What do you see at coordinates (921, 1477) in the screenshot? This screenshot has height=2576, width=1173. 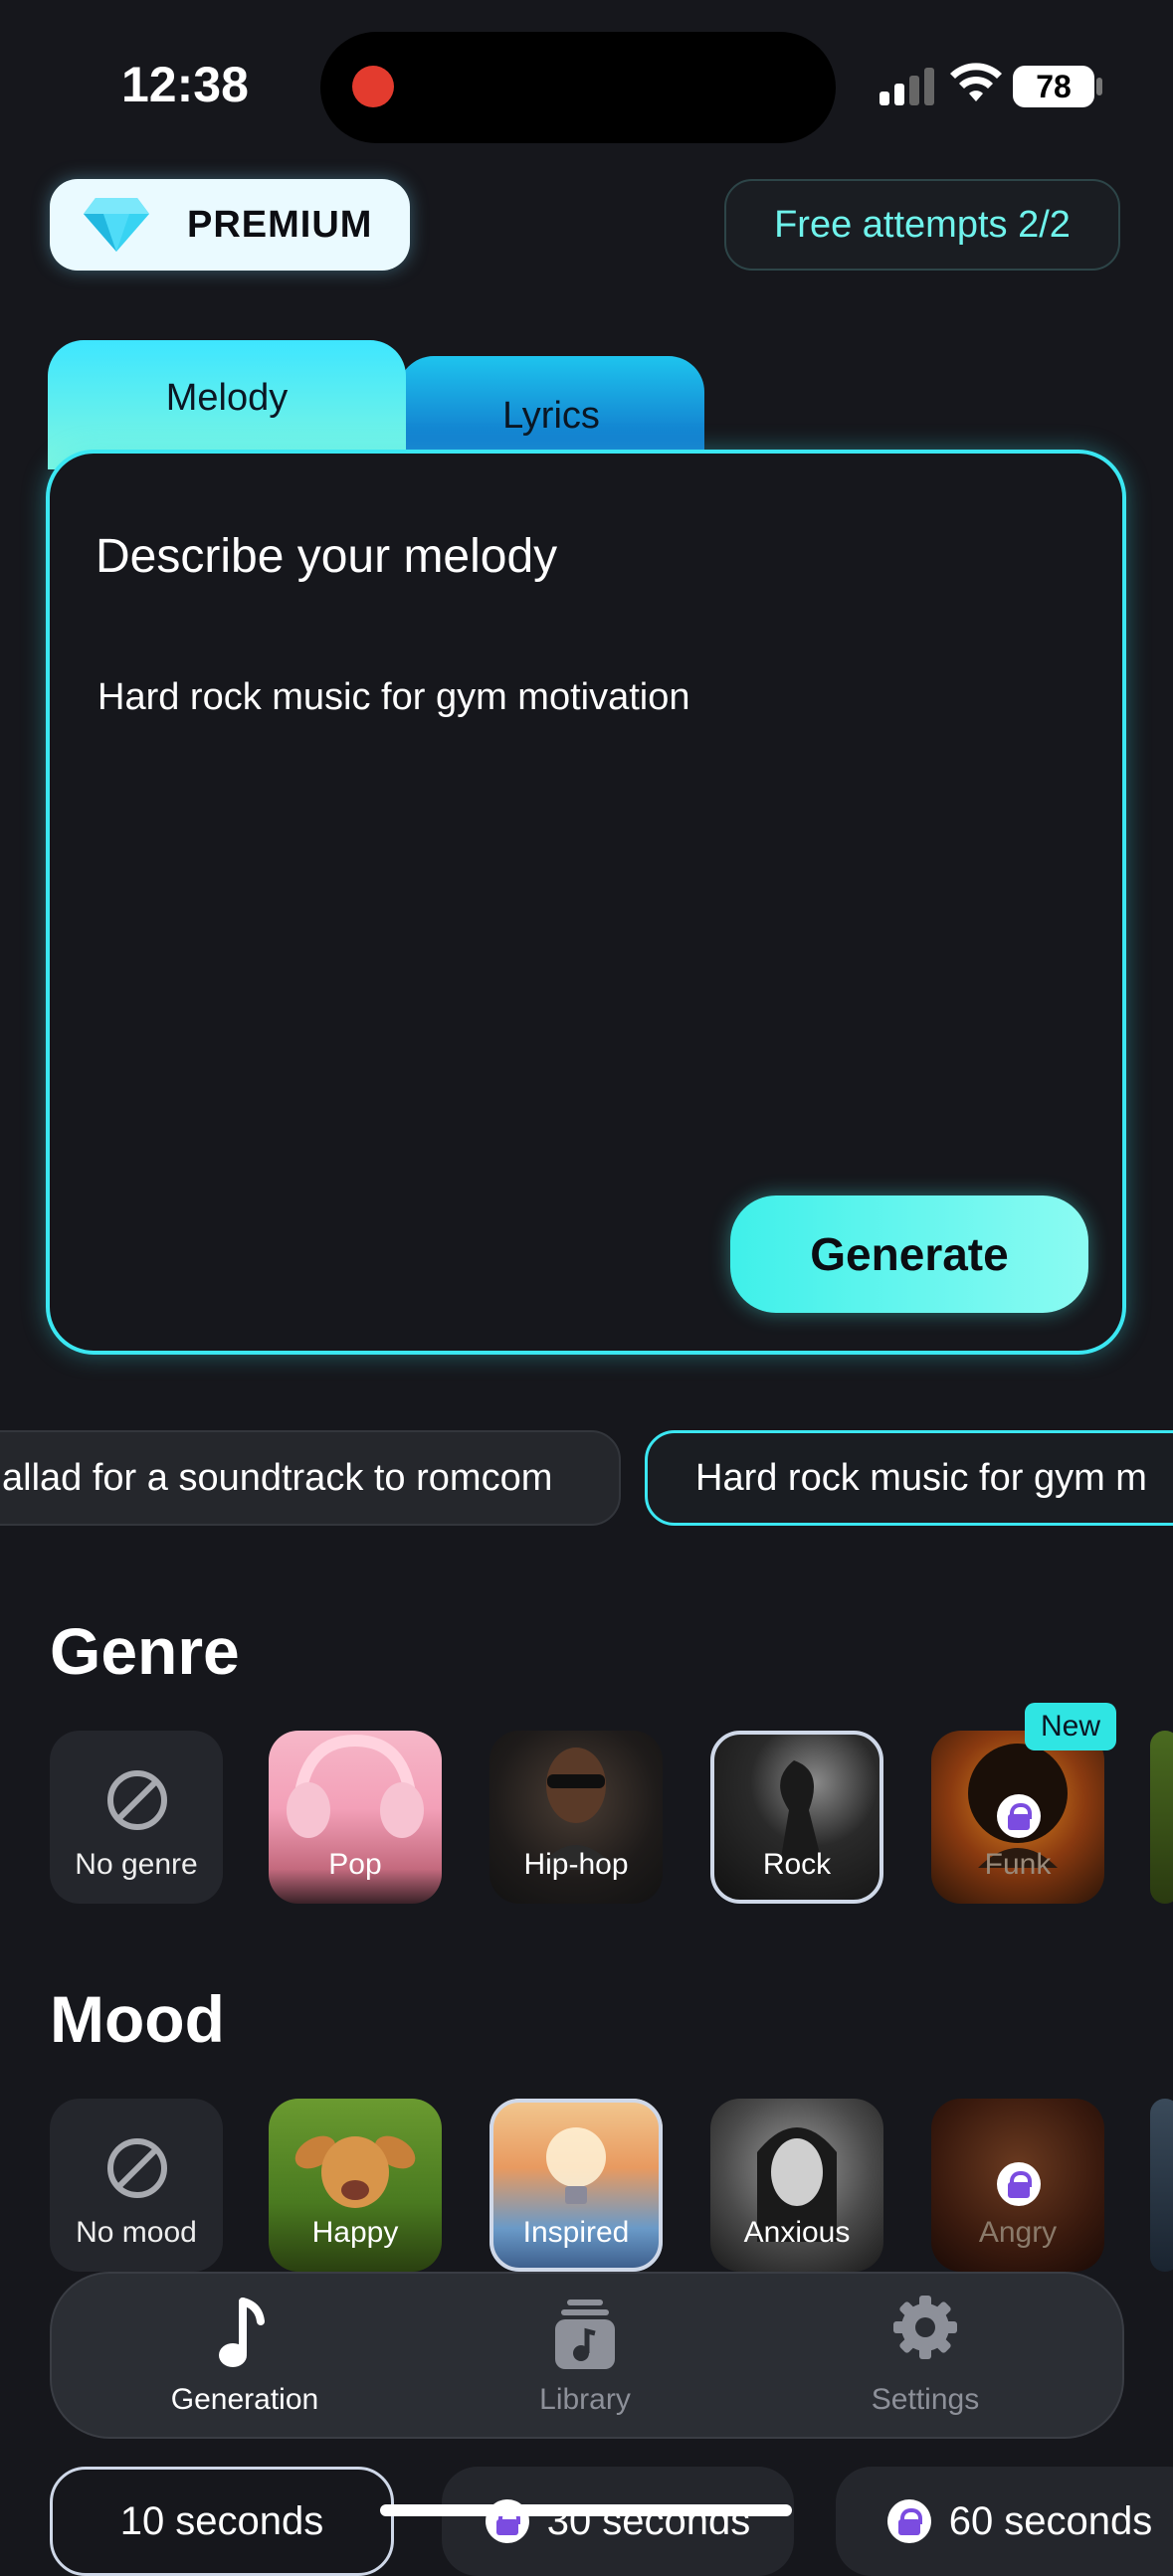 I see `suggestion-chip-label: Hard rock music for gym m` at bounding box center [921, 1477].